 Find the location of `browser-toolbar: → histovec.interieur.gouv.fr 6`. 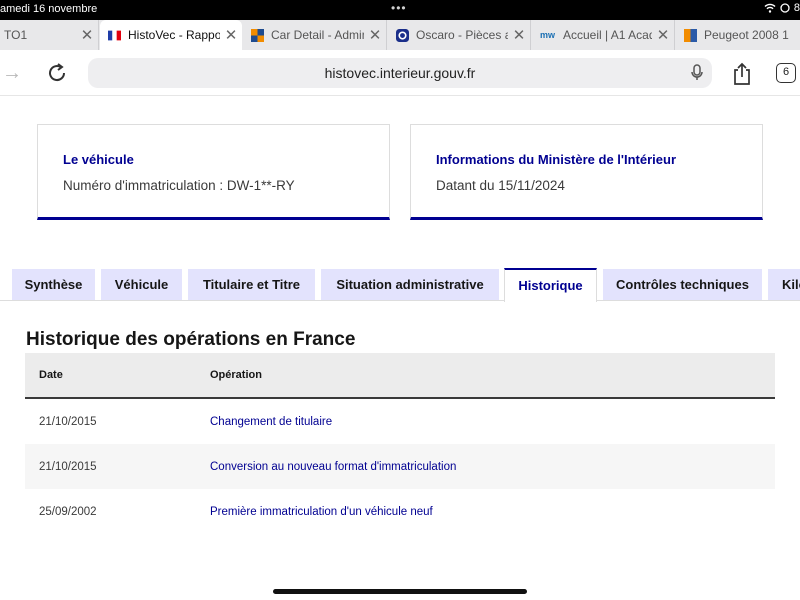

browser-toolbar: → histovec.interieur.gouv.fr 6 is located at coordinates (400, 73).